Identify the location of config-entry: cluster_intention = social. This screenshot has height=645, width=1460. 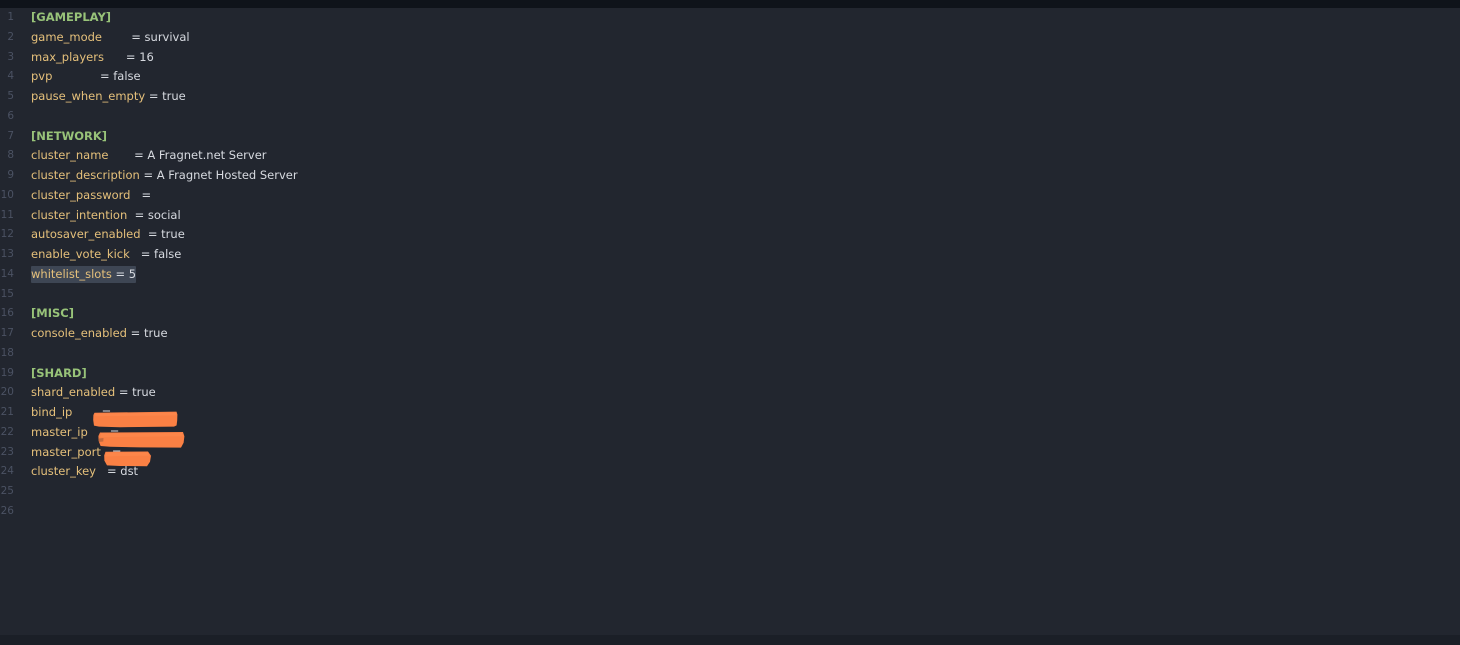
(106, 215).